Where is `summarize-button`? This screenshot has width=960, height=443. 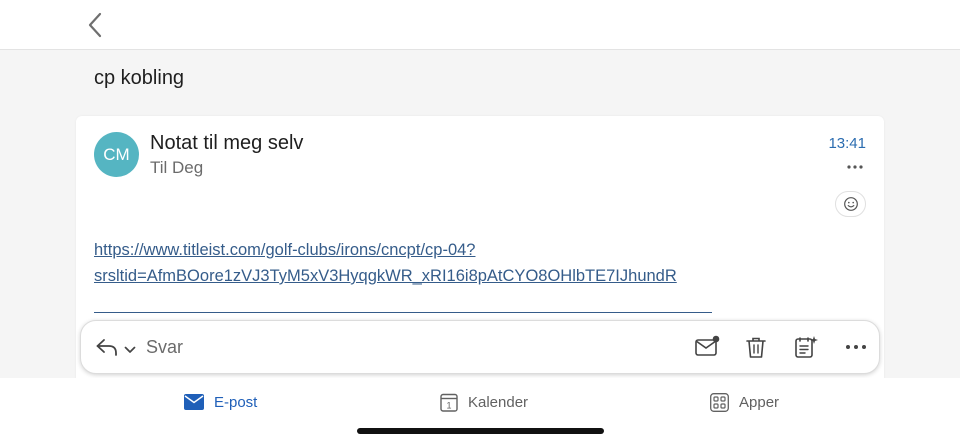 summarize-button is located at coordinates (806, 347).